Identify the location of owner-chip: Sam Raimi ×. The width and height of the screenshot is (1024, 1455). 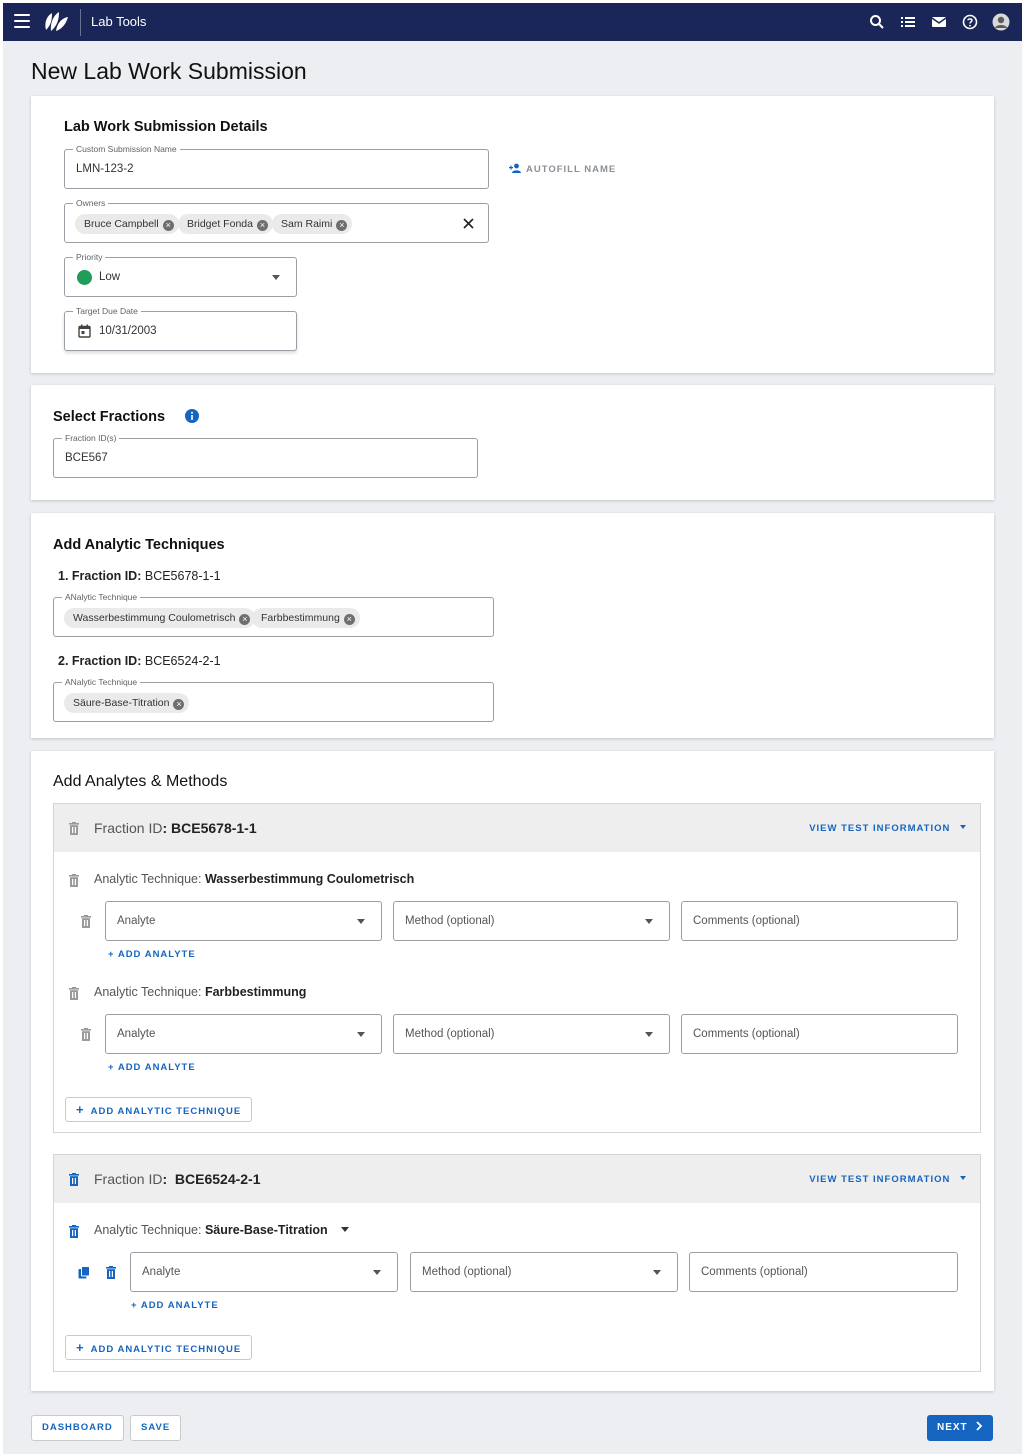
(312, 224).